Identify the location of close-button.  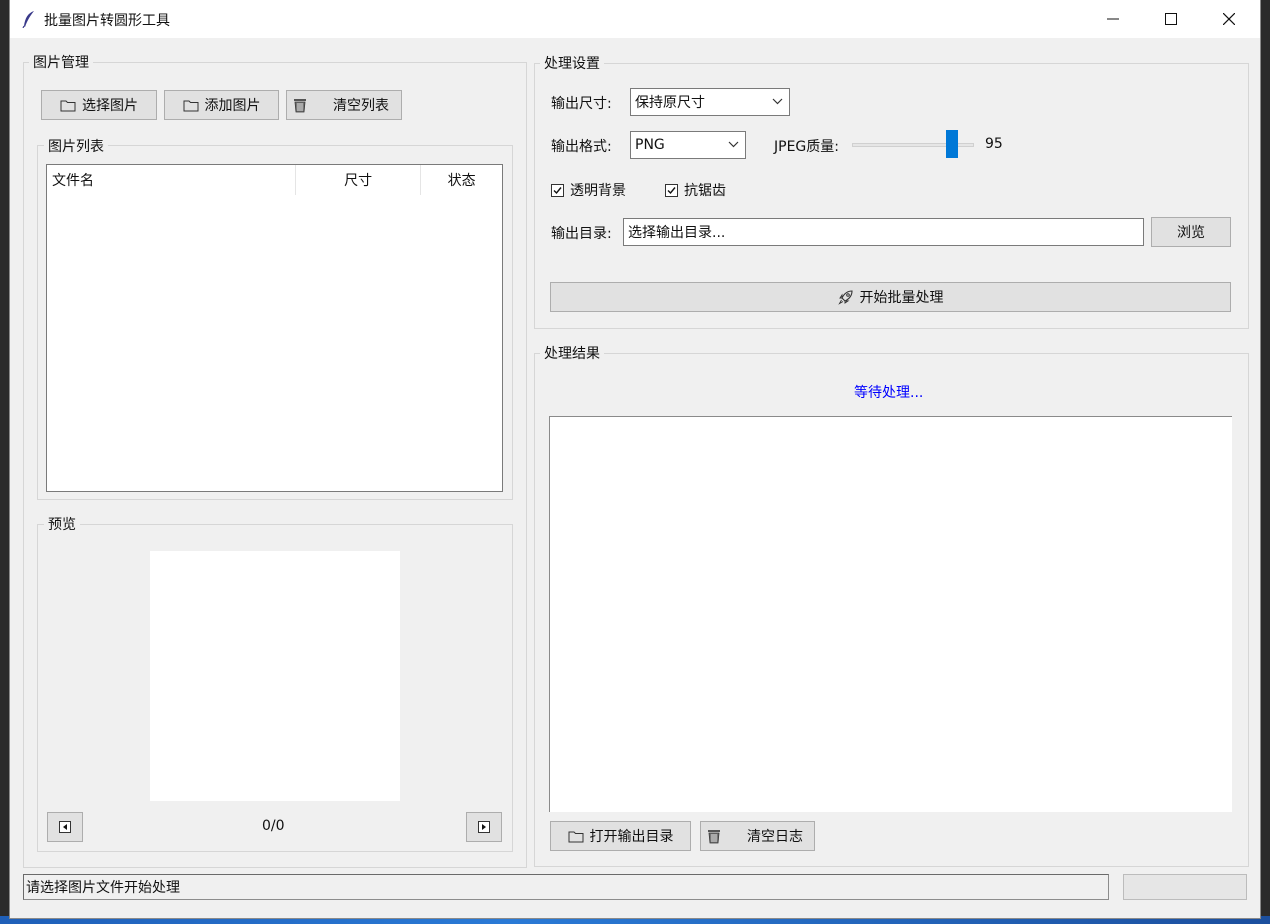
(1229, 19).